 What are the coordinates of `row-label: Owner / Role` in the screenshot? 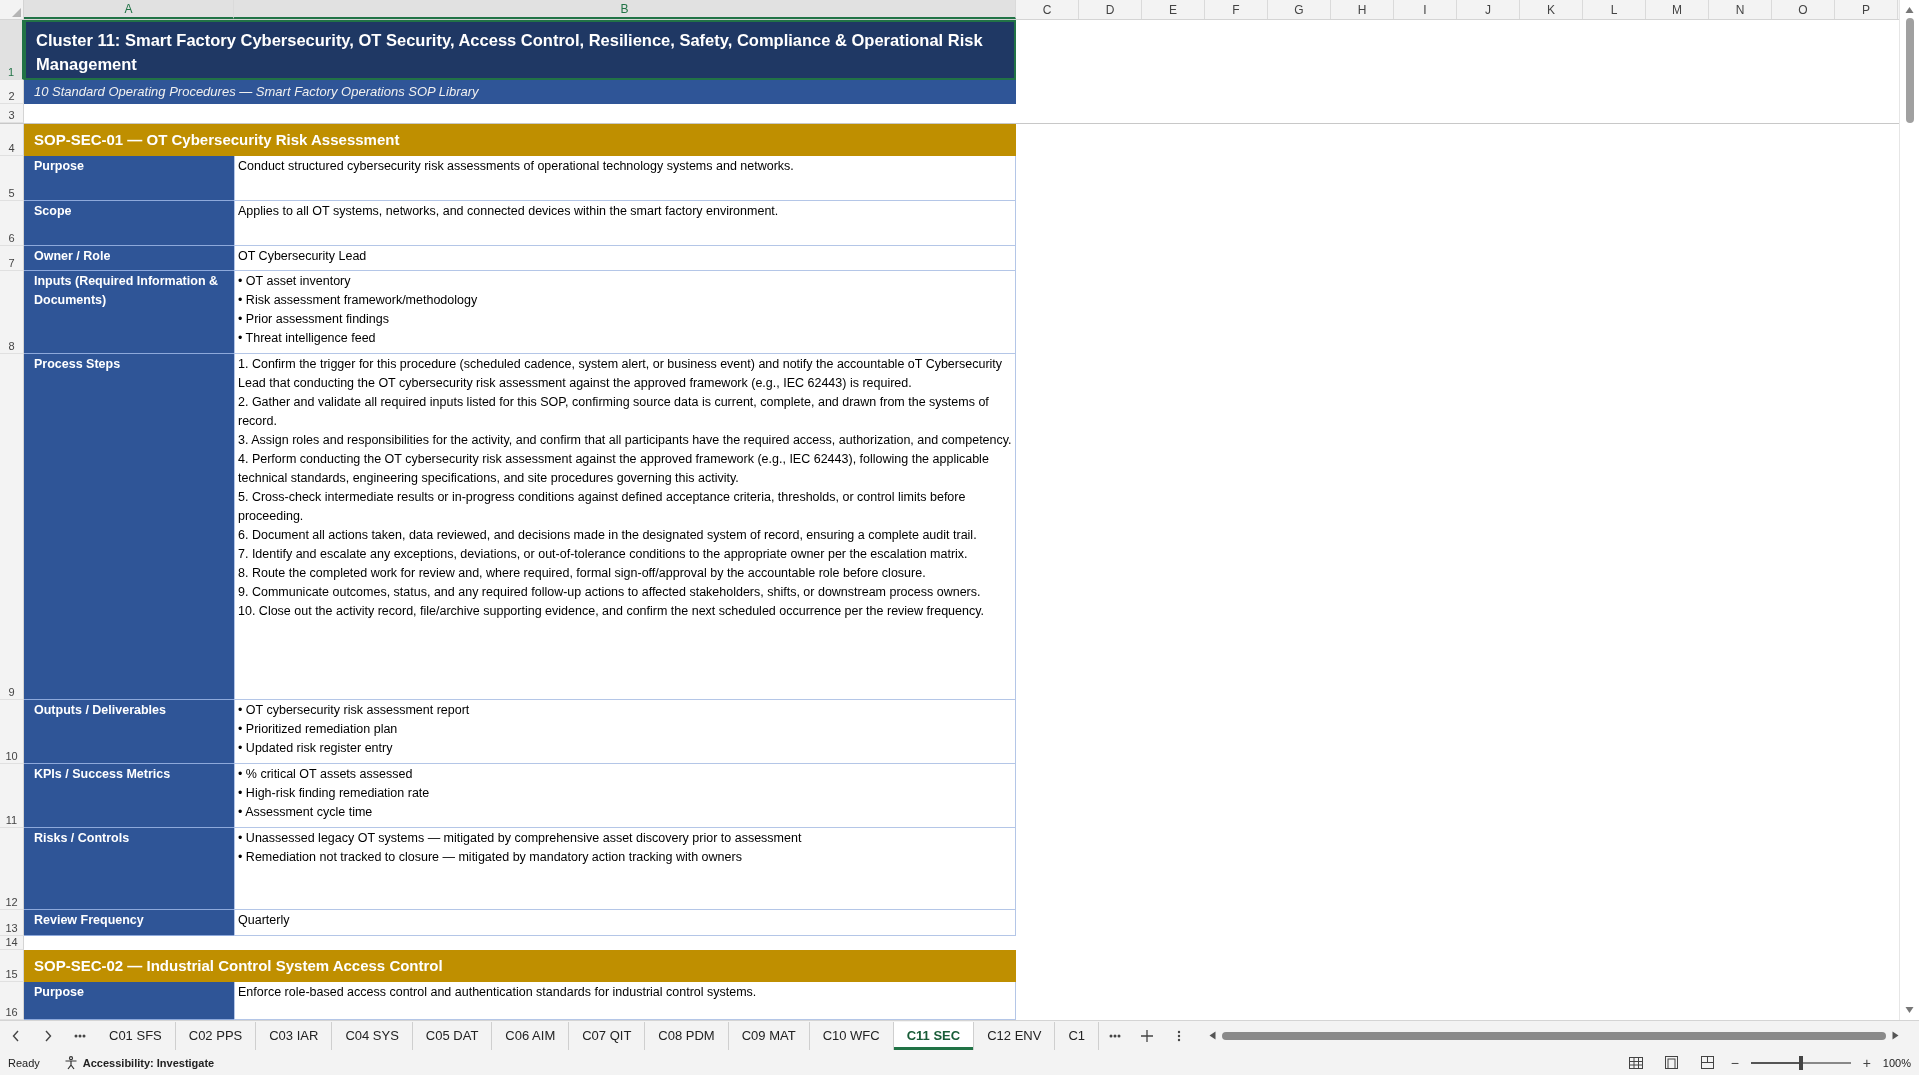 It's located at (129, 258).